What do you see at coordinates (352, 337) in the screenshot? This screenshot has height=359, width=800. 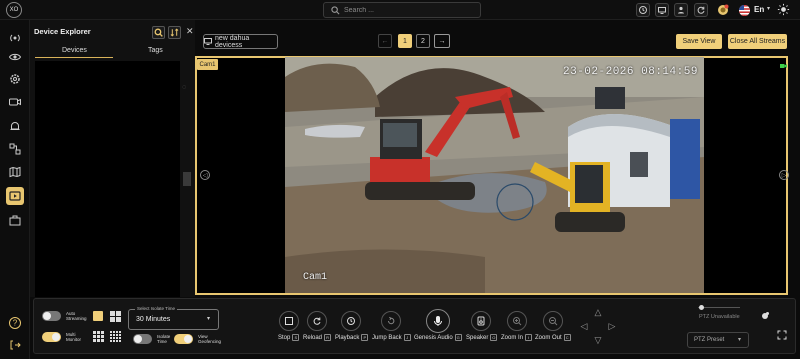 I see `playback-label: Playback P` at bounding box center [352, 337].